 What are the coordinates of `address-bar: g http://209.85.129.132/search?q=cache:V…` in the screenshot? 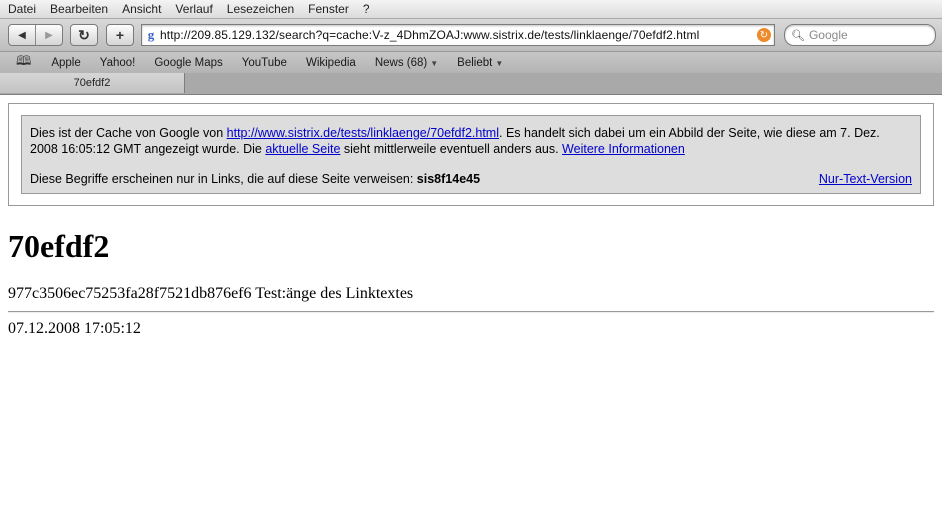 It's located at (458, 35).